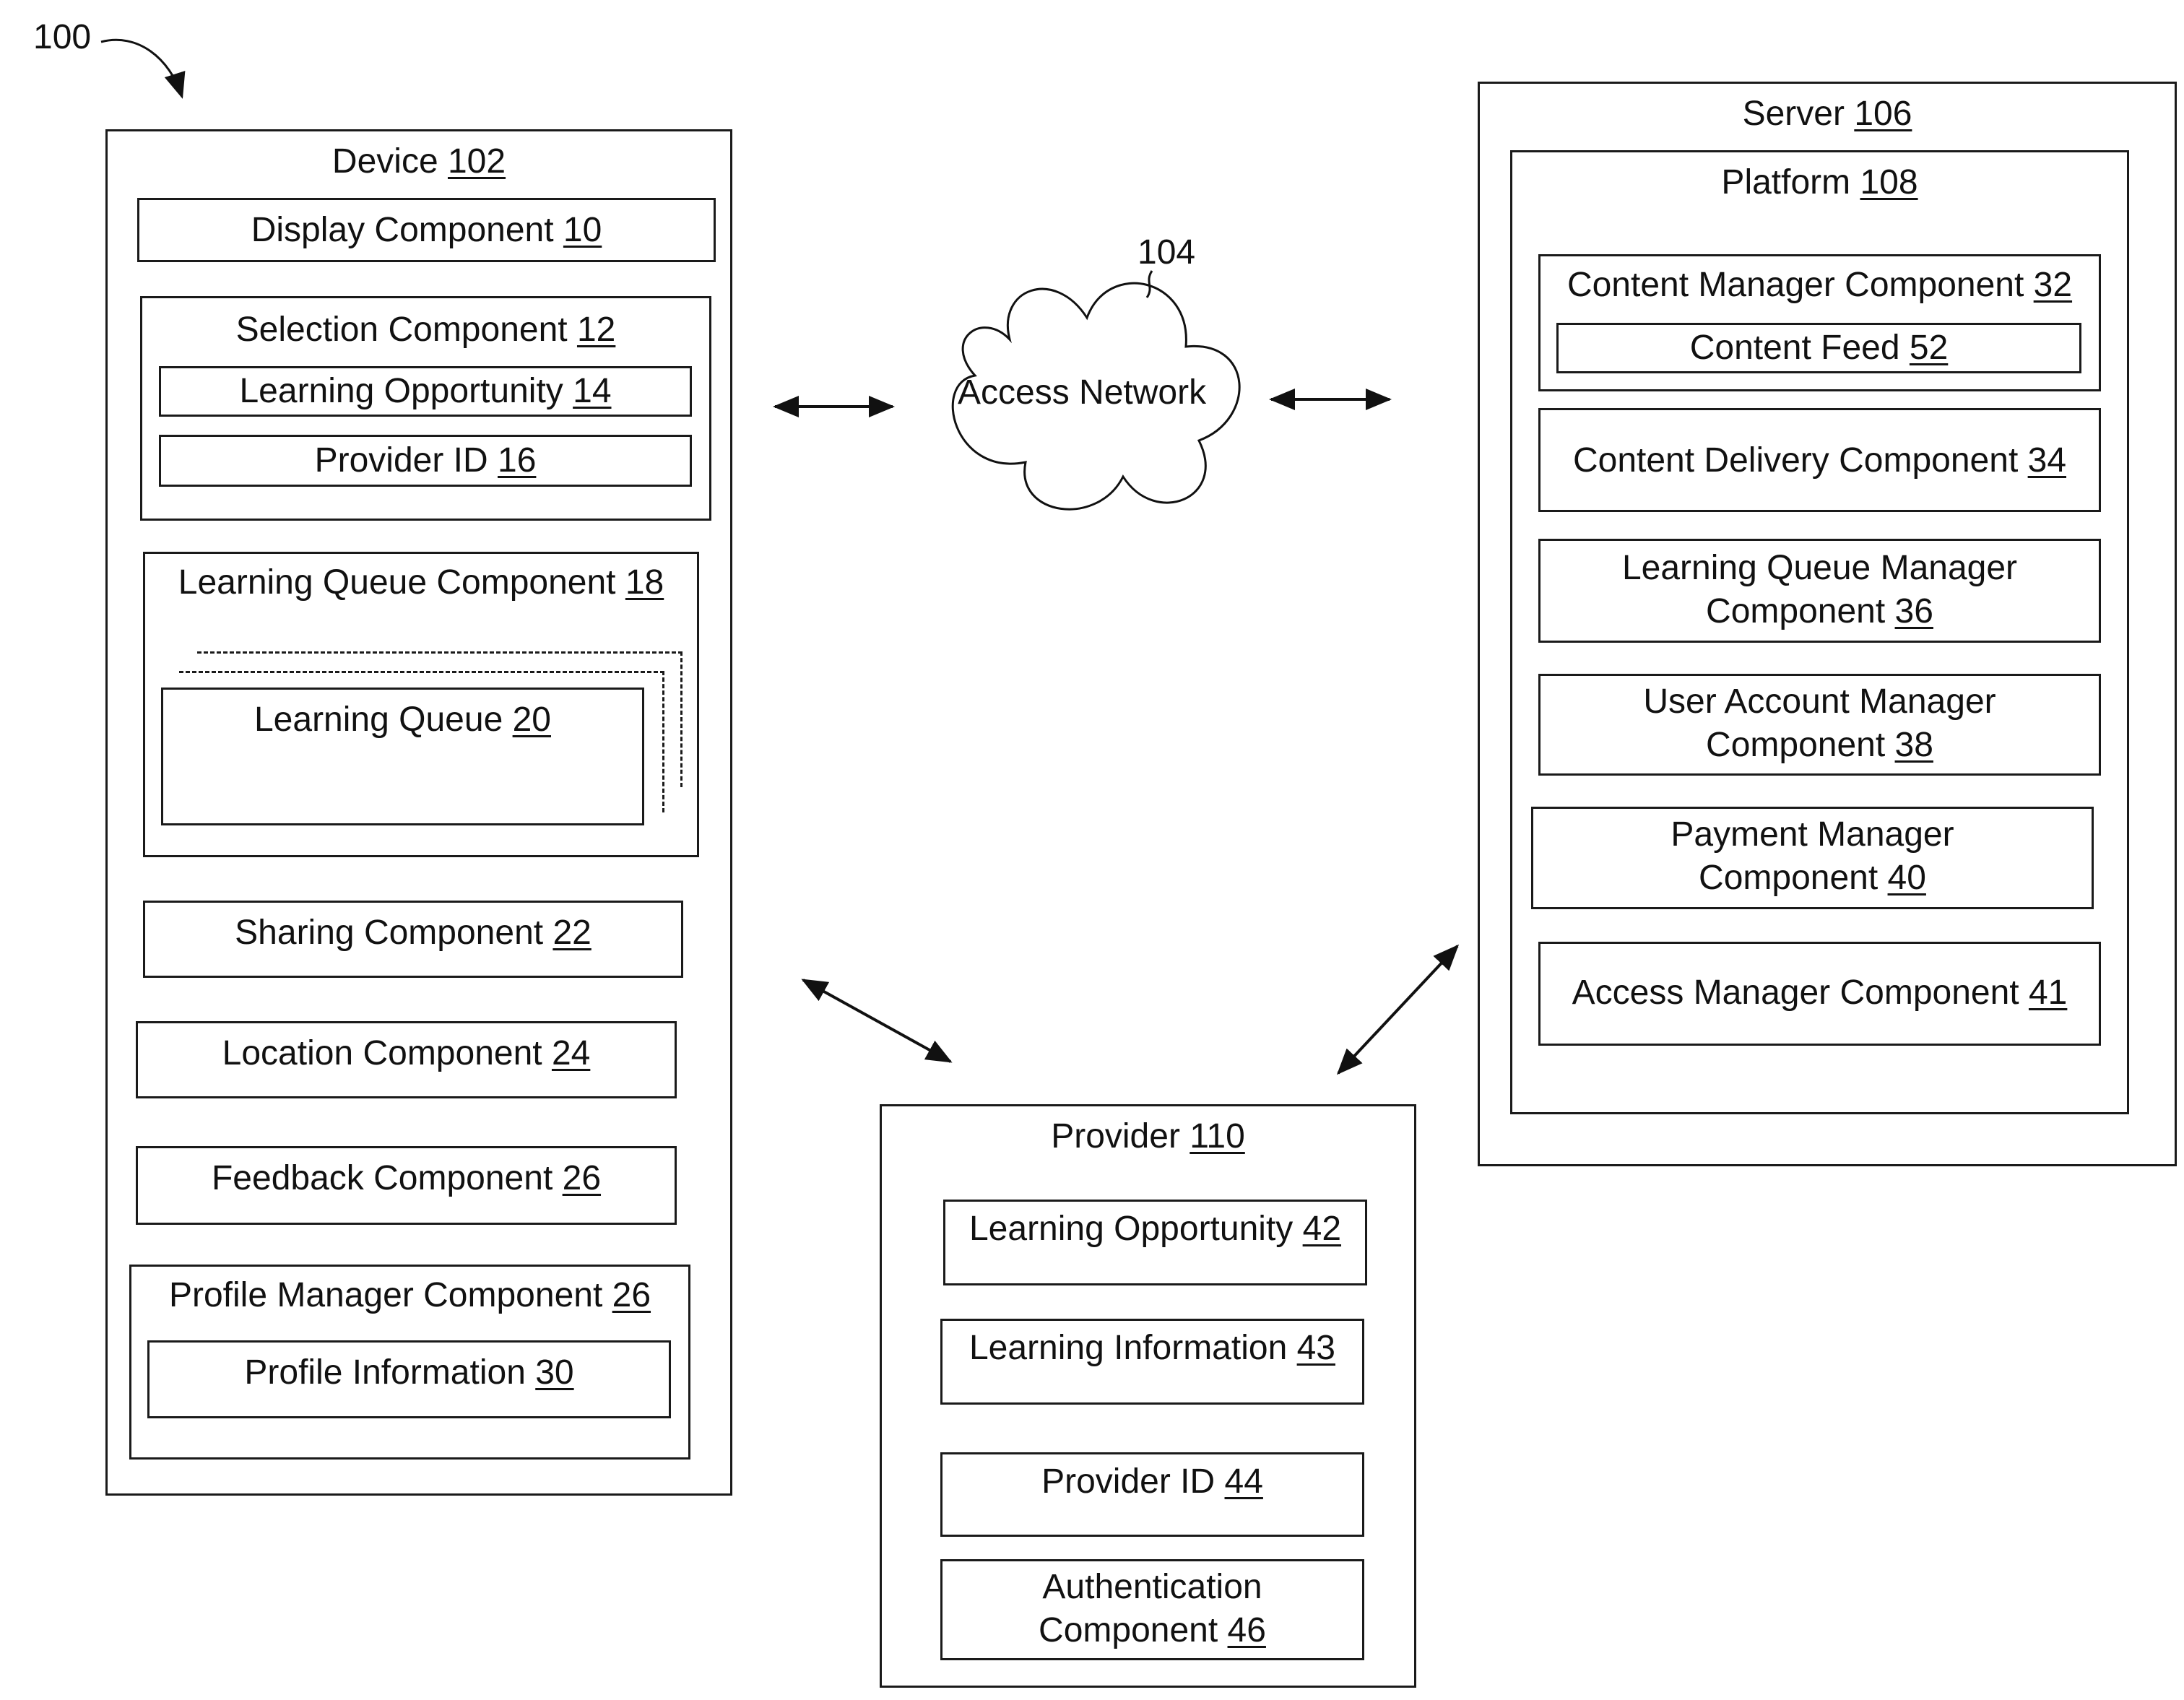 This screenshot has height=1700, width=2184. What do you see at coordinates (1819, 994) in the screenshot?
I see `access-manager-component: Access Manager Component 41` at bounding box center [1819, 994].